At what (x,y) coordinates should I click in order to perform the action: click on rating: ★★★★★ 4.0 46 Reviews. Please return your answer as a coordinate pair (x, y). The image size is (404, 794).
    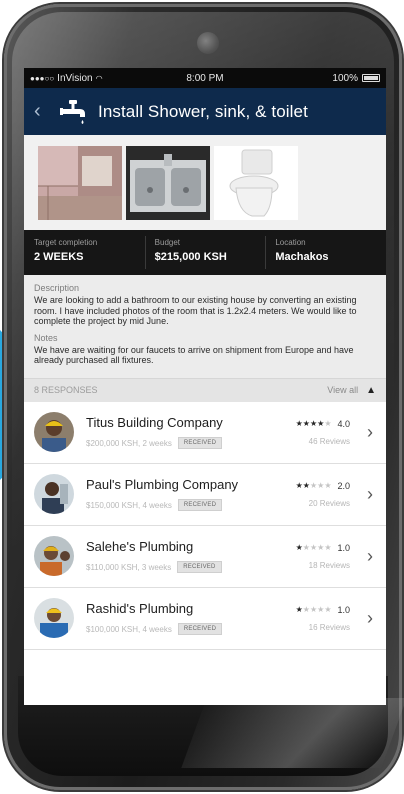
    Looking at the image, I should click on (315, 432).